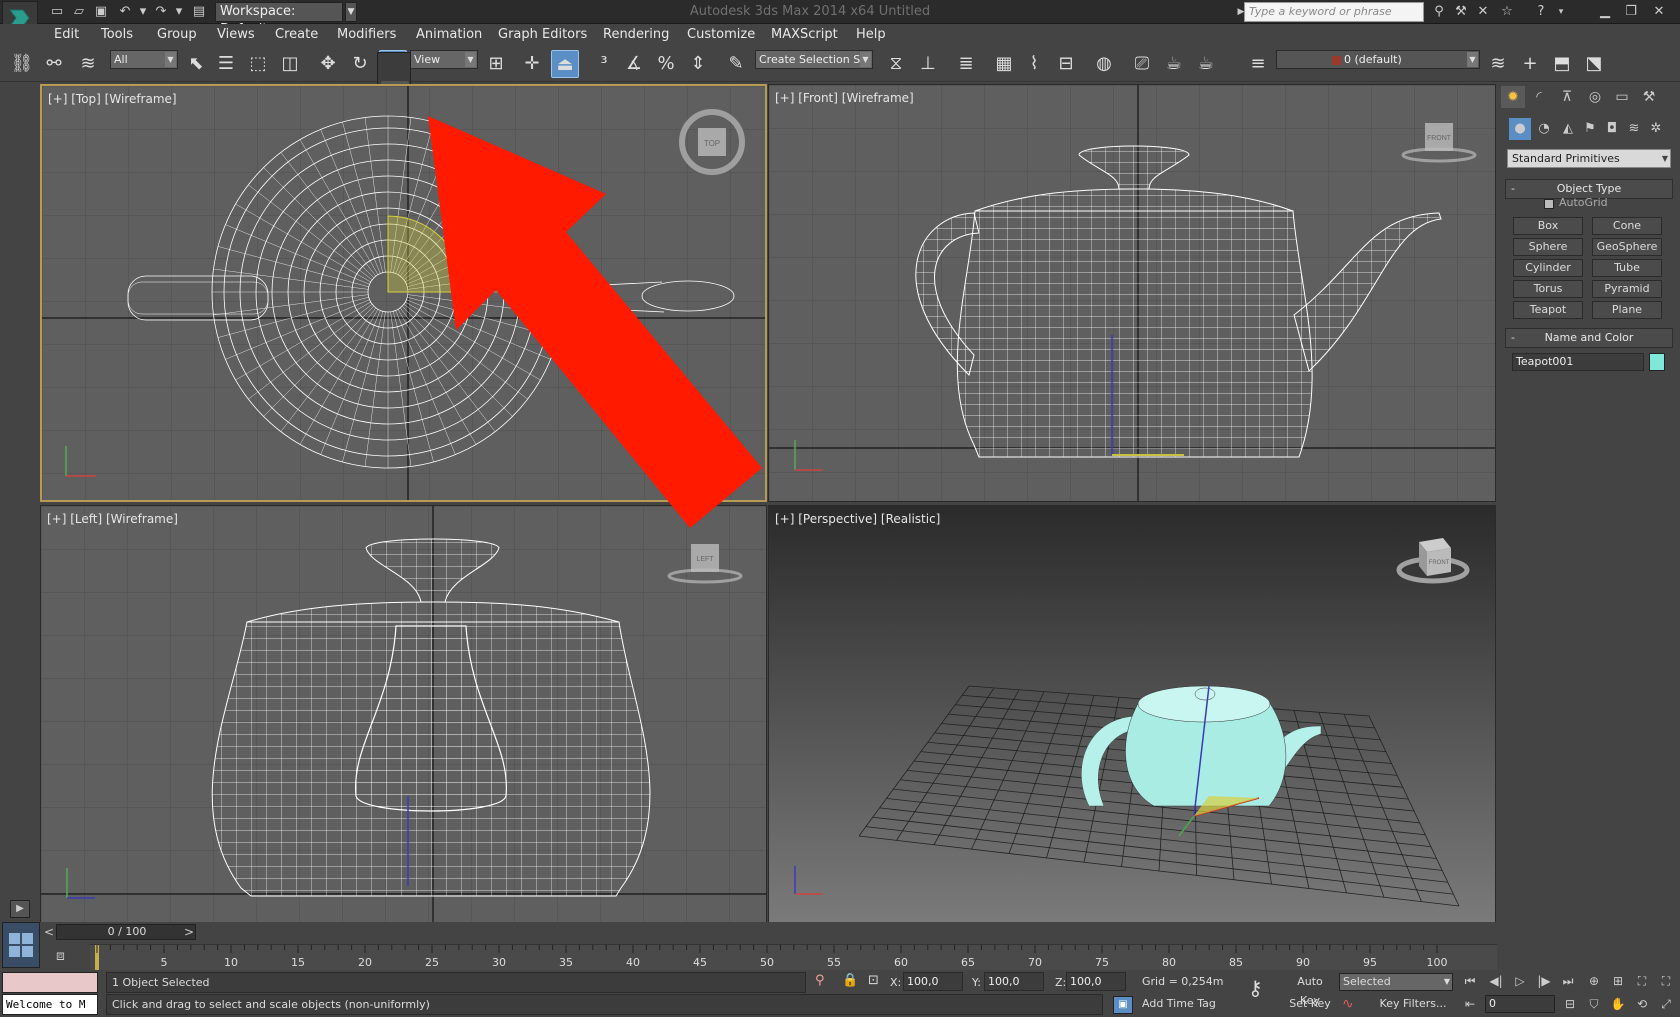  What do you see at coordinates (1666, 1004) in the screenshot?
I see `maximize-viewport-icon: ⤢` at bounding box center [1666, 1004].